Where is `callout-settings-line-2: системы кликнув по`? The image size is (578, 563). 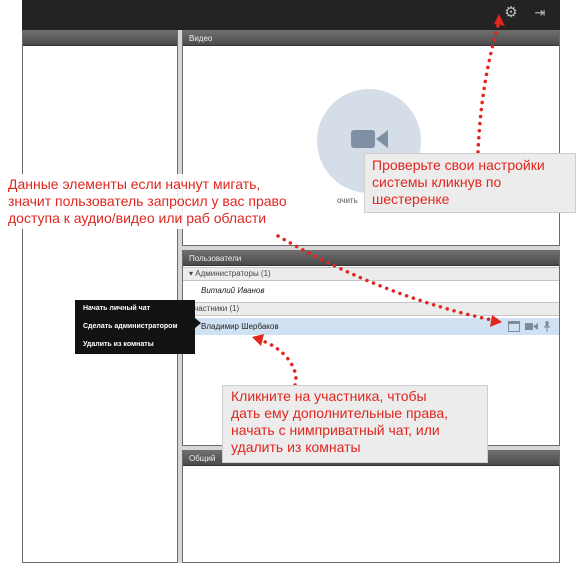 callout-settings-line-2: системы кликнув по is located at coordinates (437, 182).